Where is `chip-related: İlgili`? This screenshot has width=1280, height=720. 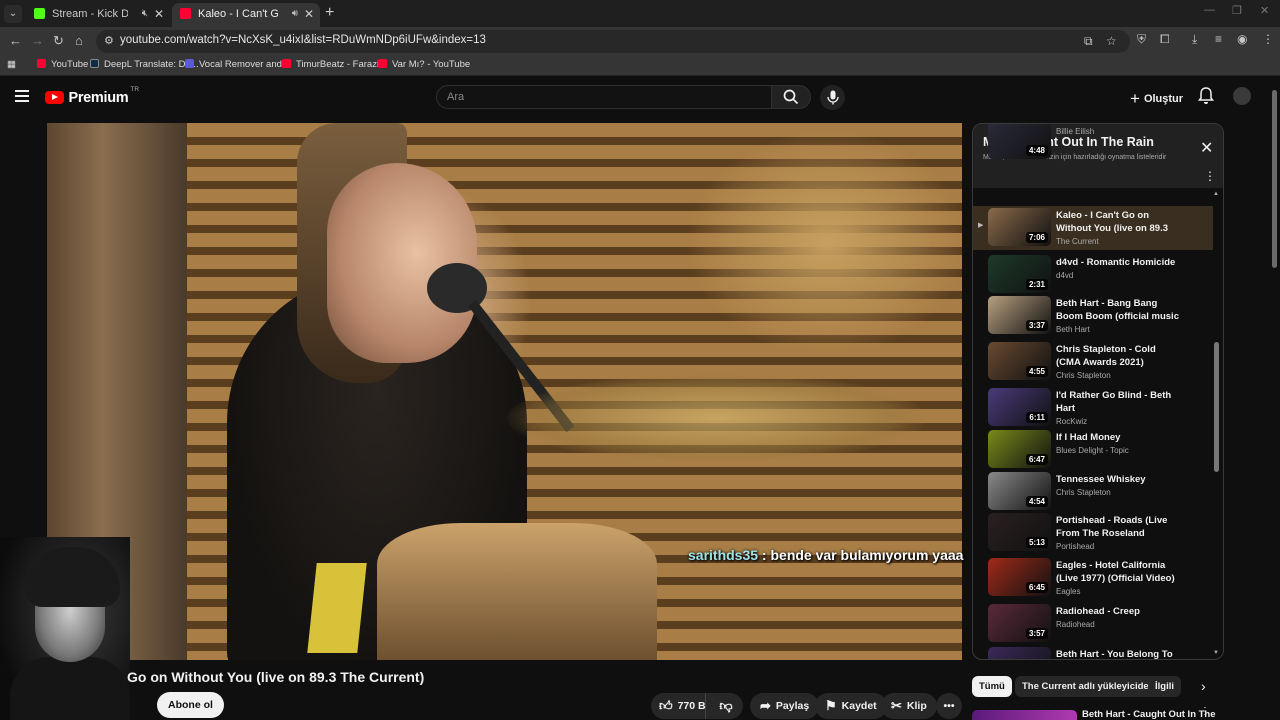
chip-related: İlgili is located at coordinates (1164, 686).